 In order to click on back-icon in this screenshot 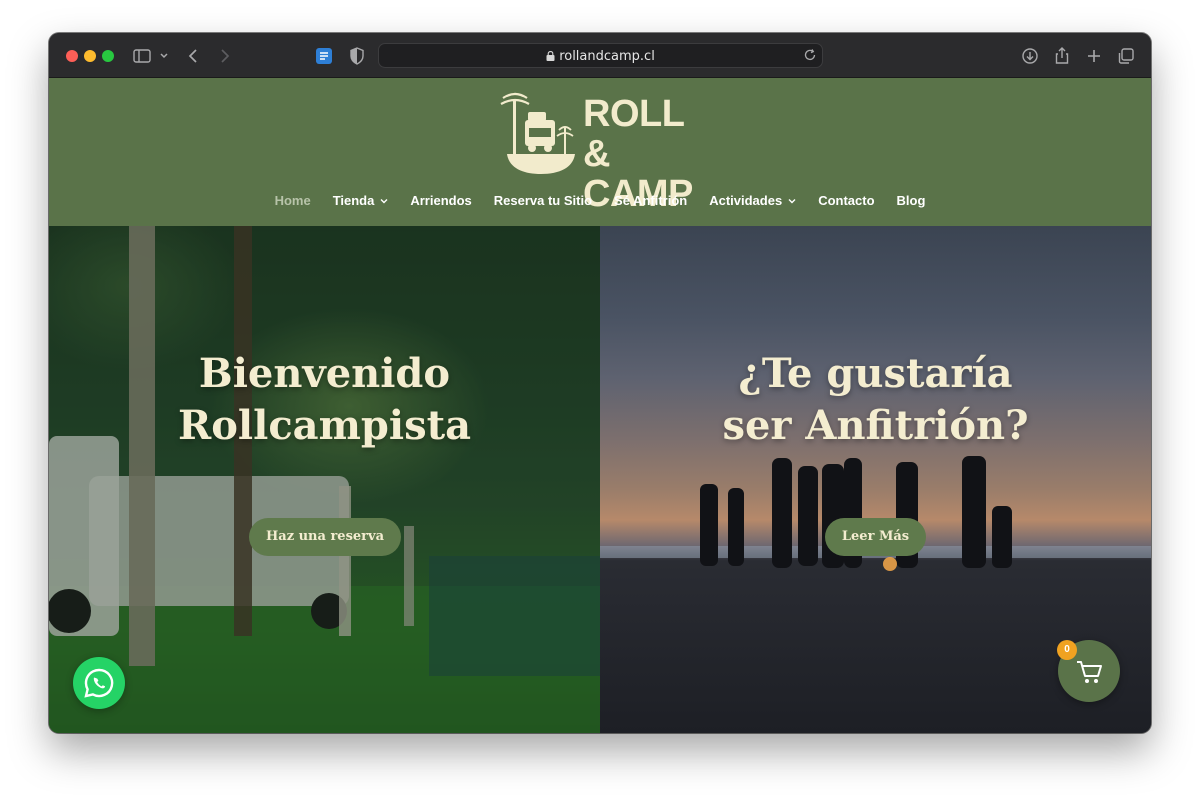, I will do `click(194, 56)`.